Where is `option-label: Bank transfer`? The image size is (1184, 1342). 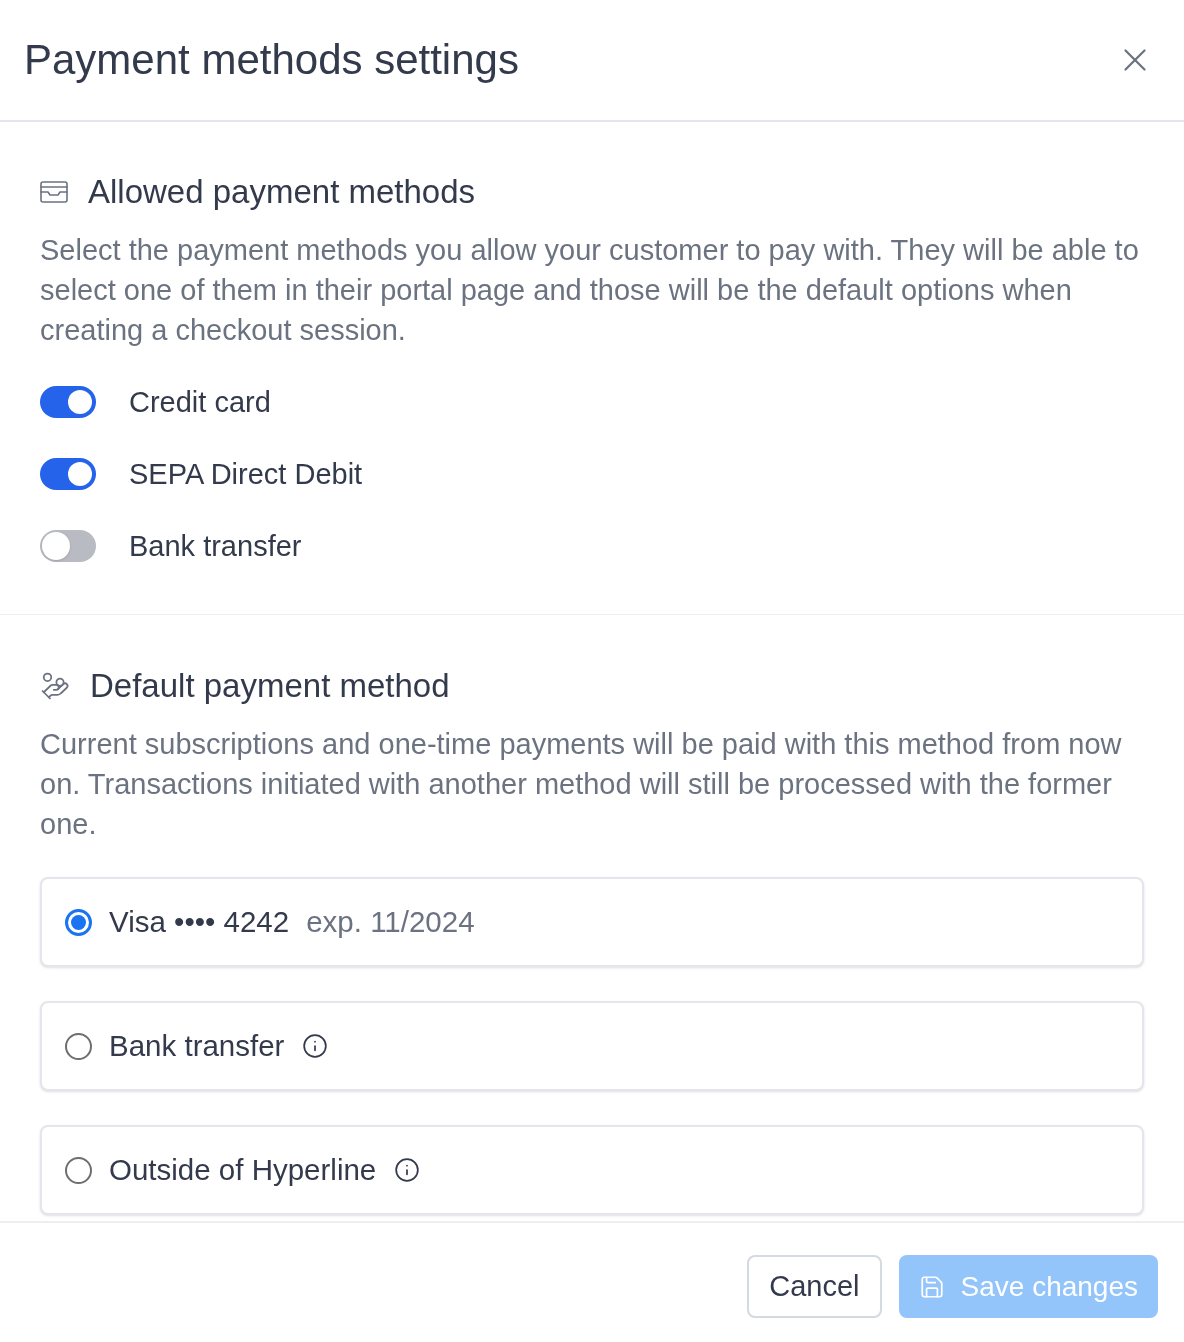 option-label: Bank transfer is located at coordinates (197, 1046).